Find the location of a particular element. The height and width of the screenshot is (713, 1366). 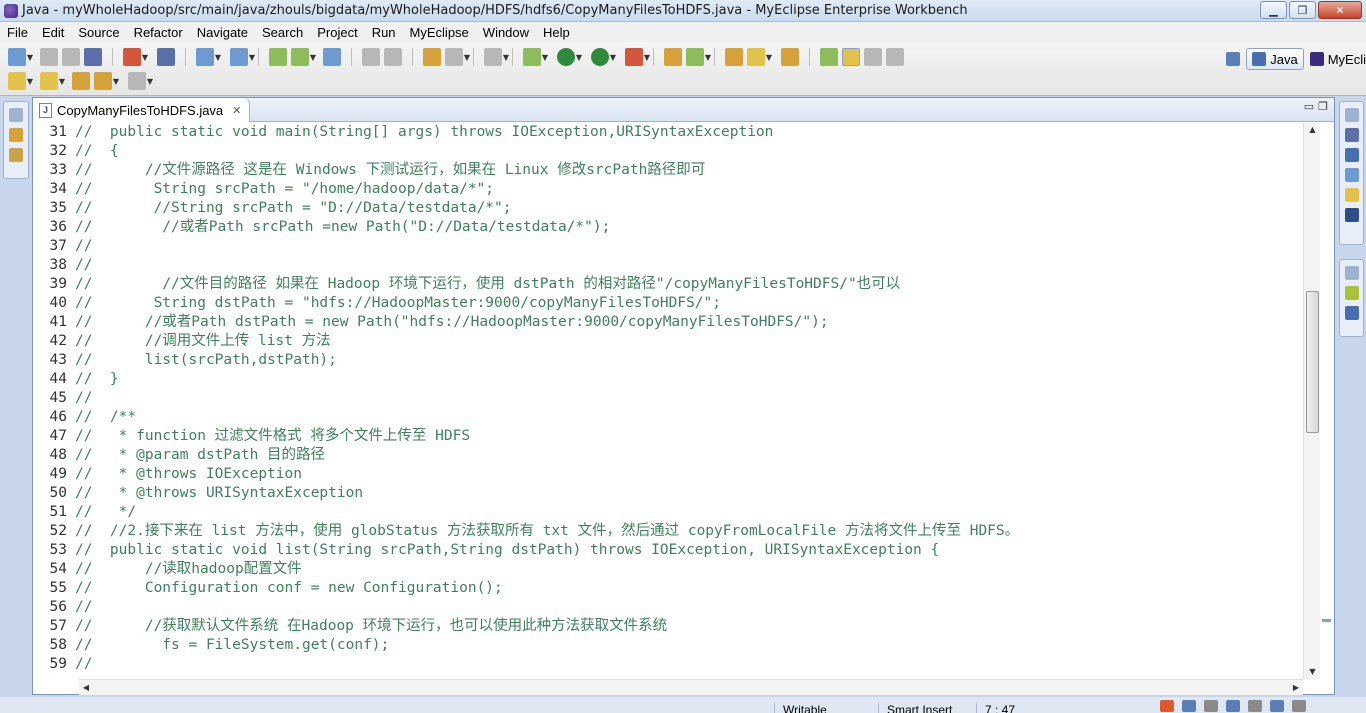

open-declaration-icon is located at coordinates (432, 57).